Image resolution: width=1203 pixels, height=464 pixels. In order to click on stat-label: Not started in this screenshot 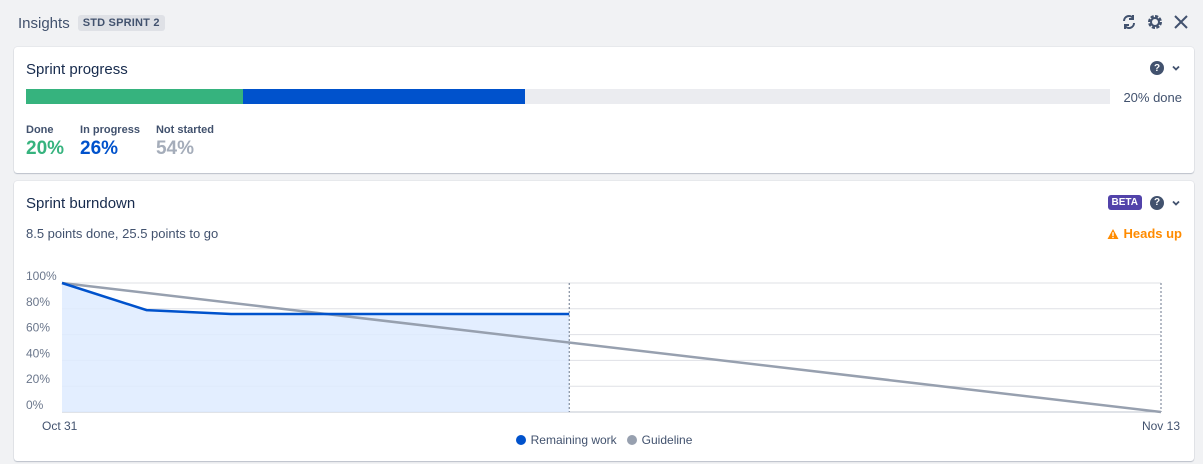, I will do `click(184, 130)`.